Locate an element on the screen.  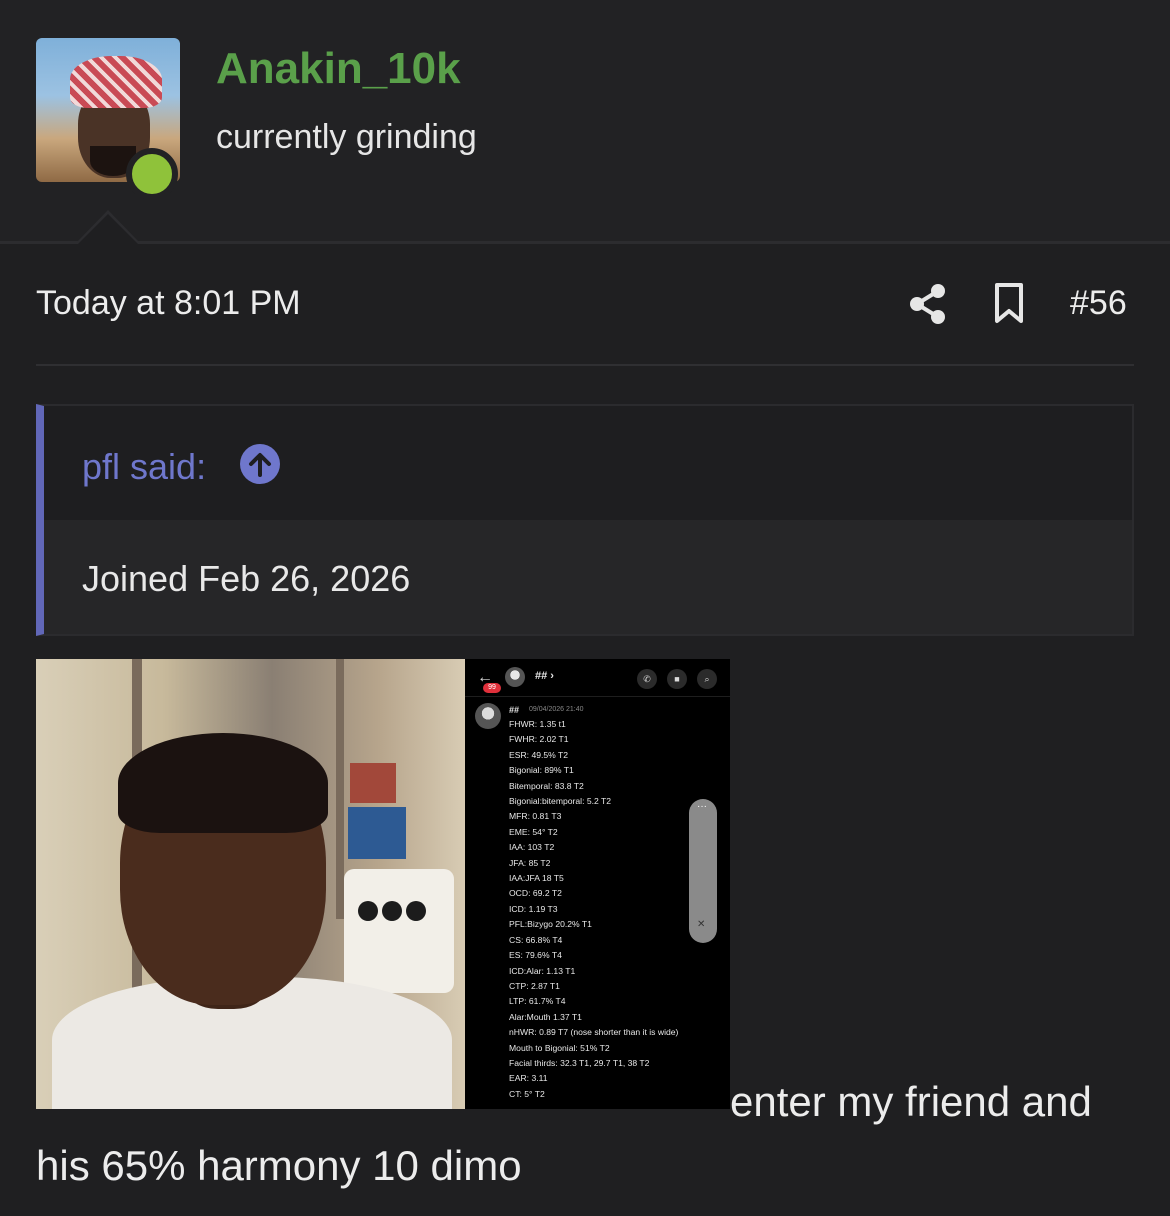
message-line: IAA:JFA 18 T5 is located at coordinates (536, 878).